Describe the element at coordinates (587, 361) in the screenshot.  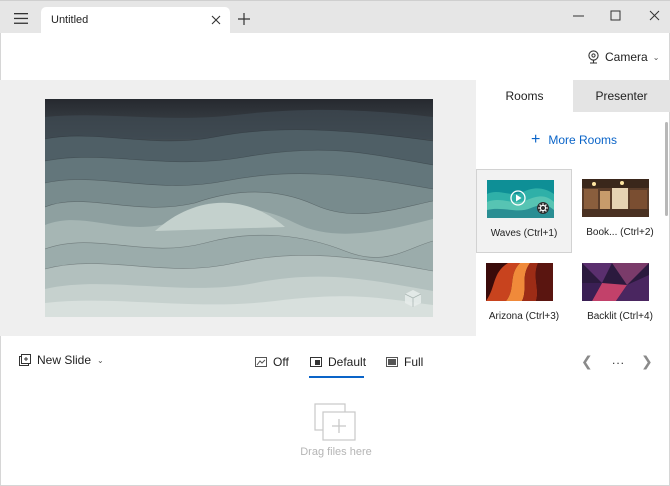
I see `chevron-left-icon: ❮` at that location.